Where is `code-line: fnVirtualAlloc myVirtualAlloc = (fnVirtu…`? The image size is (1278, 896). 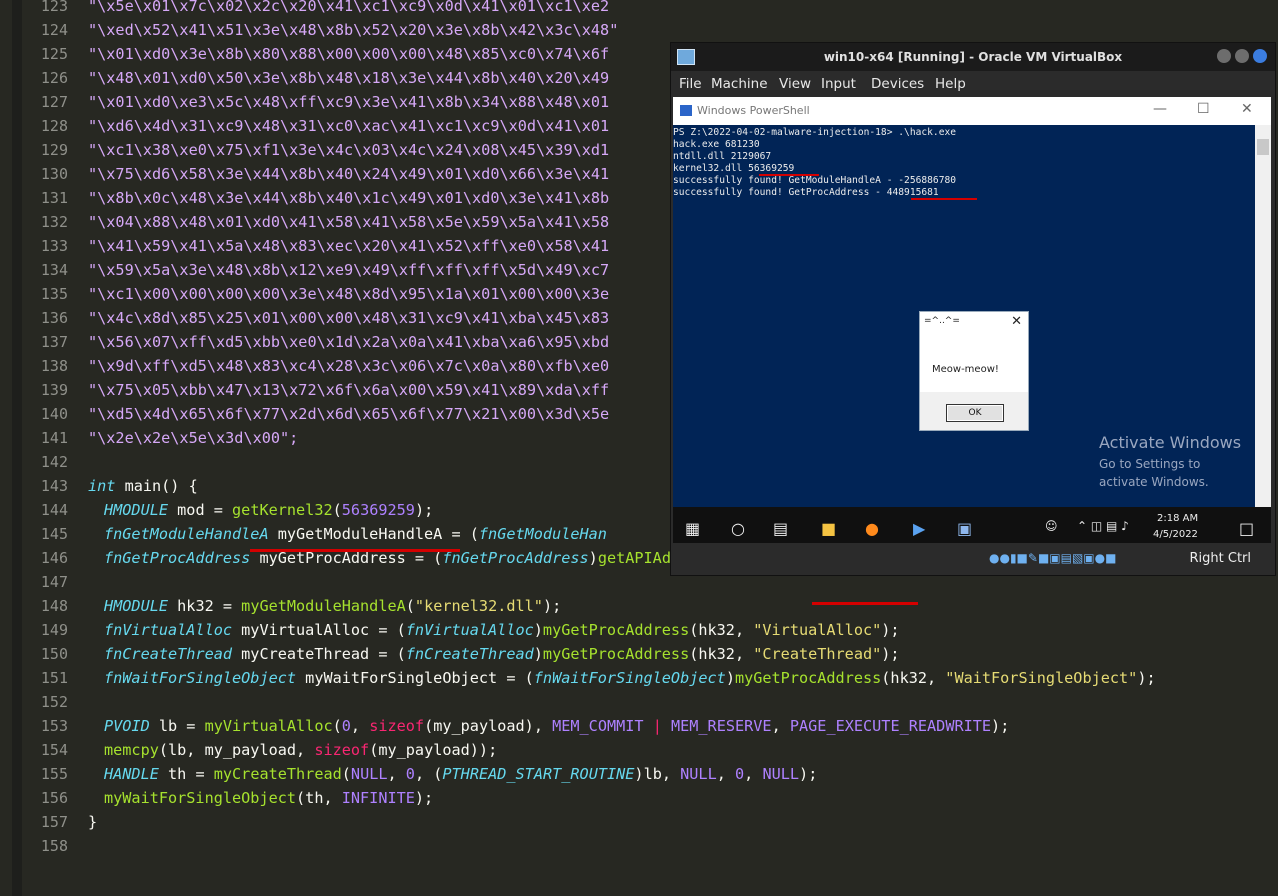
code-line: fnVirtualAlloc myVirtualAlloc = (fnVirtu… is located at coordinates (502, 630).